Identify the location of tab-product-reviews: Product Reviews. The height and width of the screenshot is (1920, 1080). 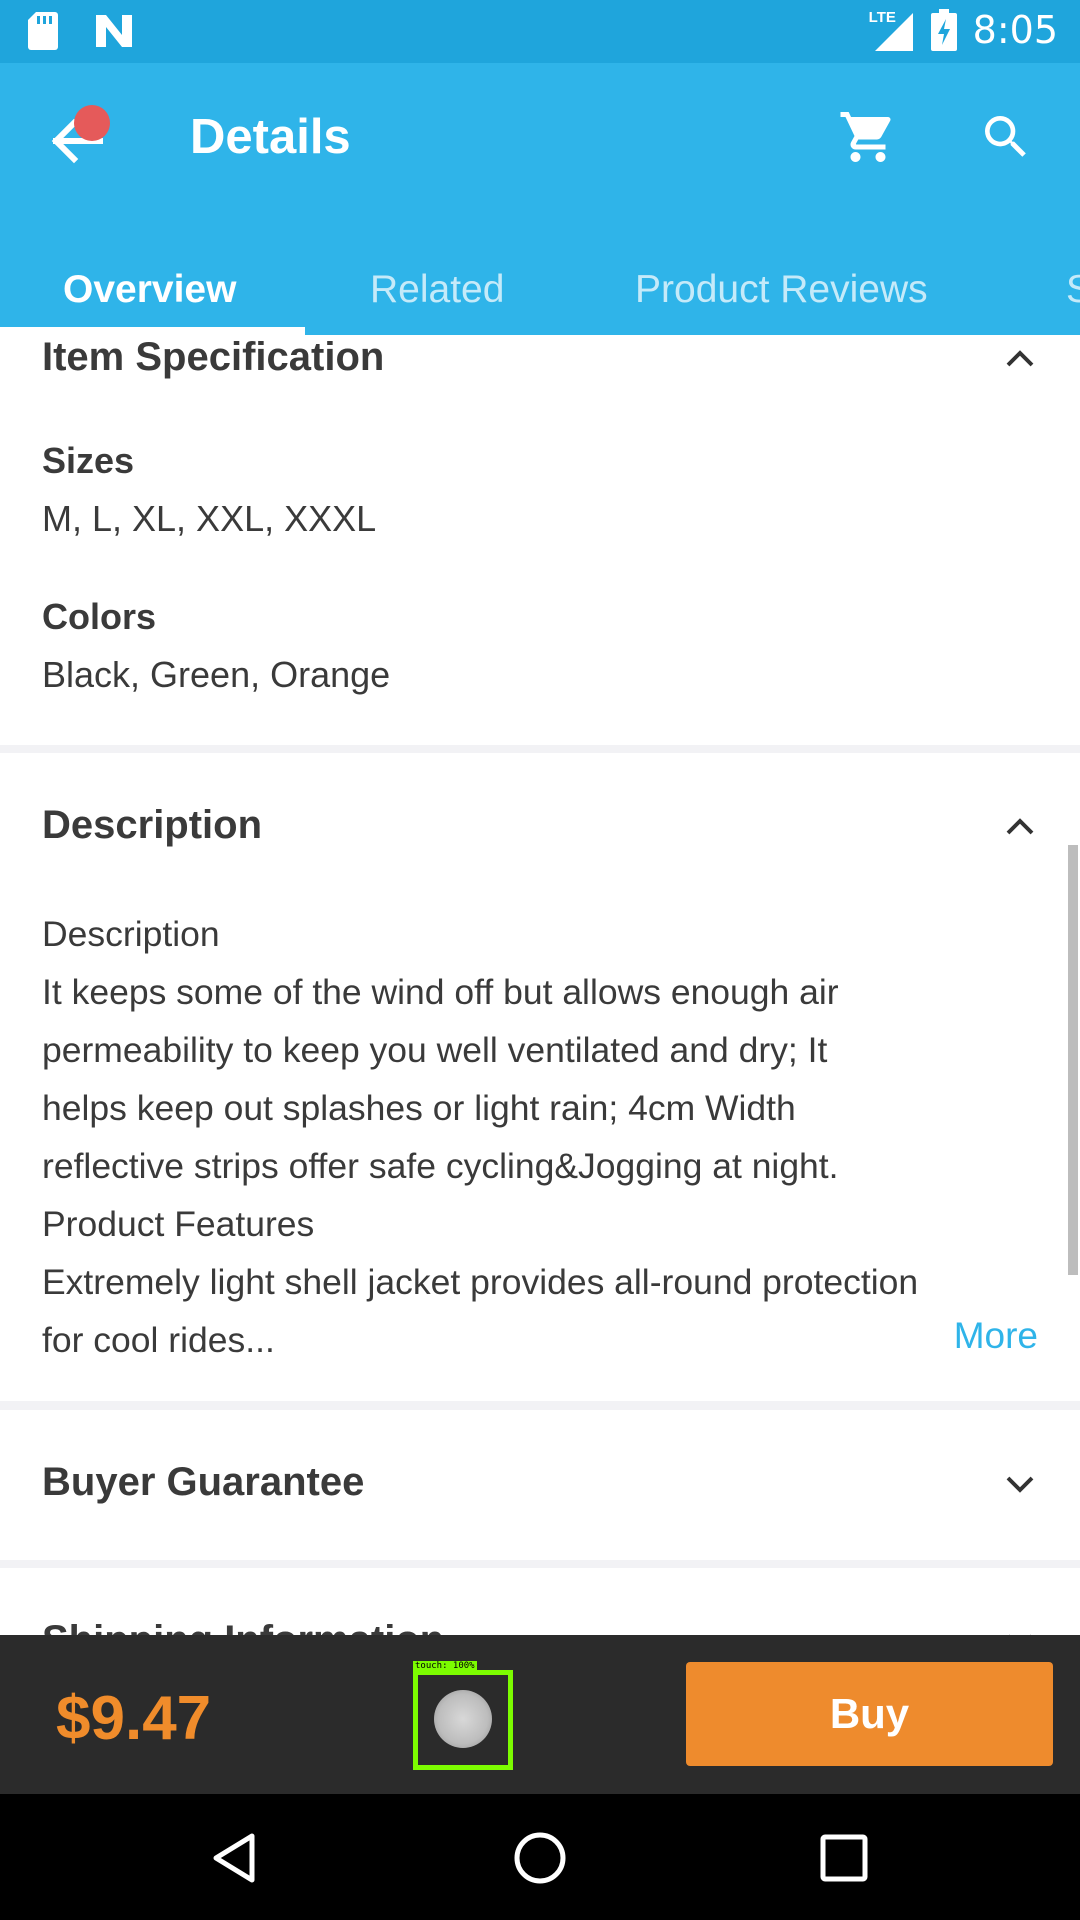
(781, 290).